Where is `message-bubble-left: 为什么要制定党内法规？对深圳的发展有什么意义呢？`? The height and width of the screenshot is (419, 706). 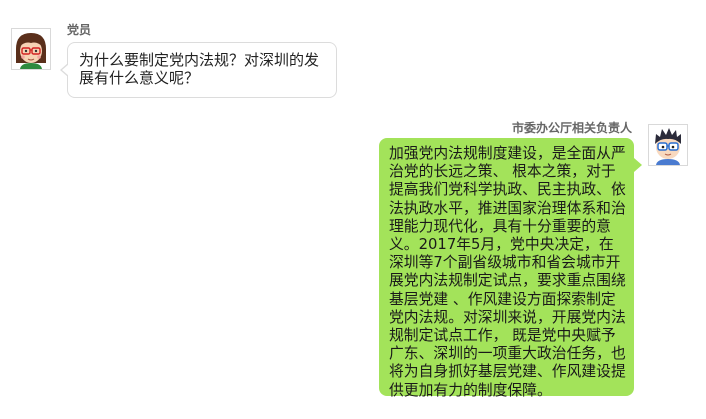 message-bubble-left: 为什么要制定党内法规？对深圳的发展有什么意义呢？ is located at coordinates (198, 70).